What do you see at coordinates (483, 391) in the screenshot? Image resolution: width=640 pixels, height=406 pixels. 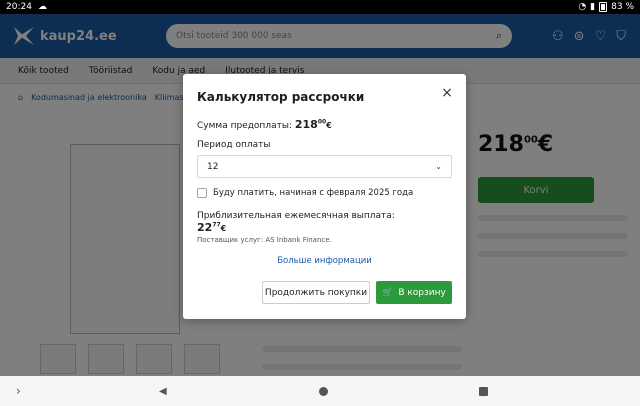 I see `recent-apps-icon` at bounding box center [483, 391].